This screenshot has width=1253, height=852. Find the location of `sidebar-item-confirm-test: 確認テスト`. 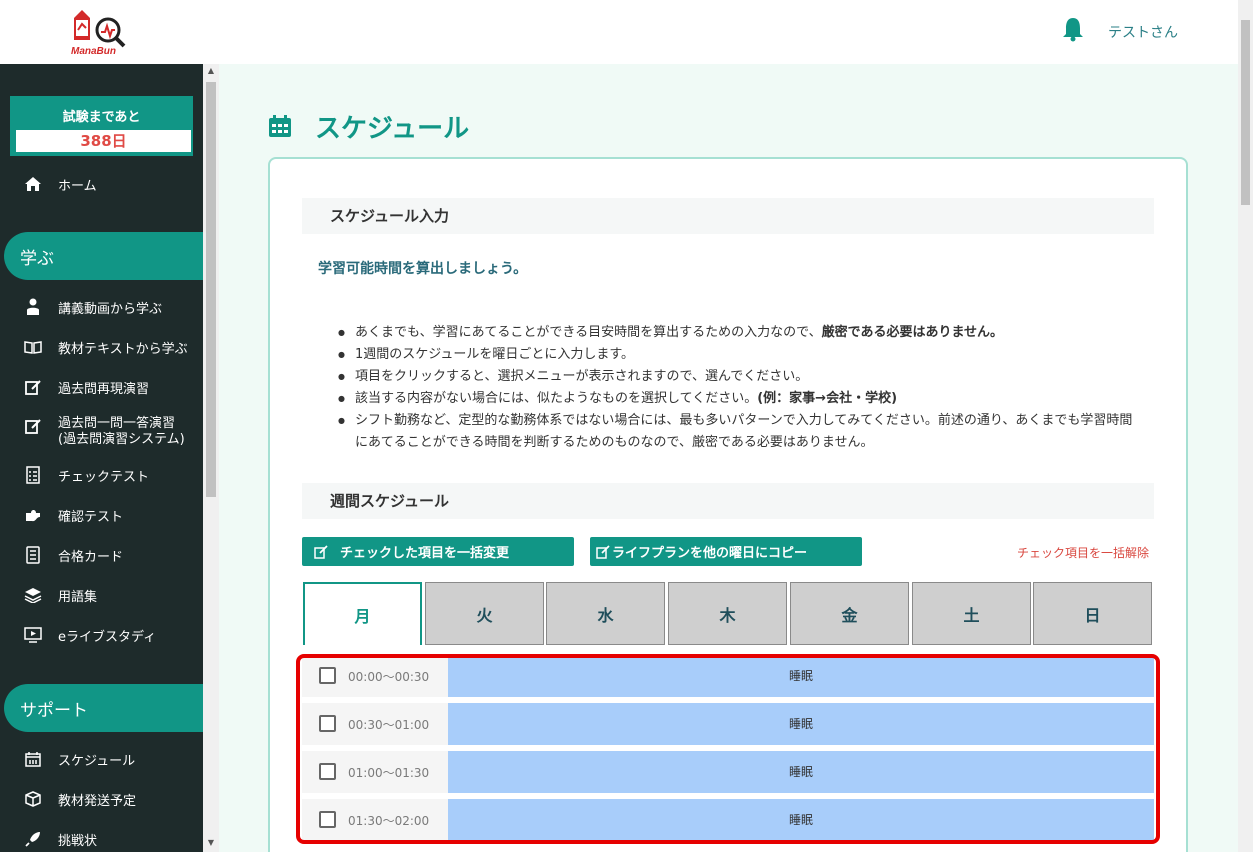

sidebar-item-confirm-test: 確認テスト is located at coordinates (101, 515).